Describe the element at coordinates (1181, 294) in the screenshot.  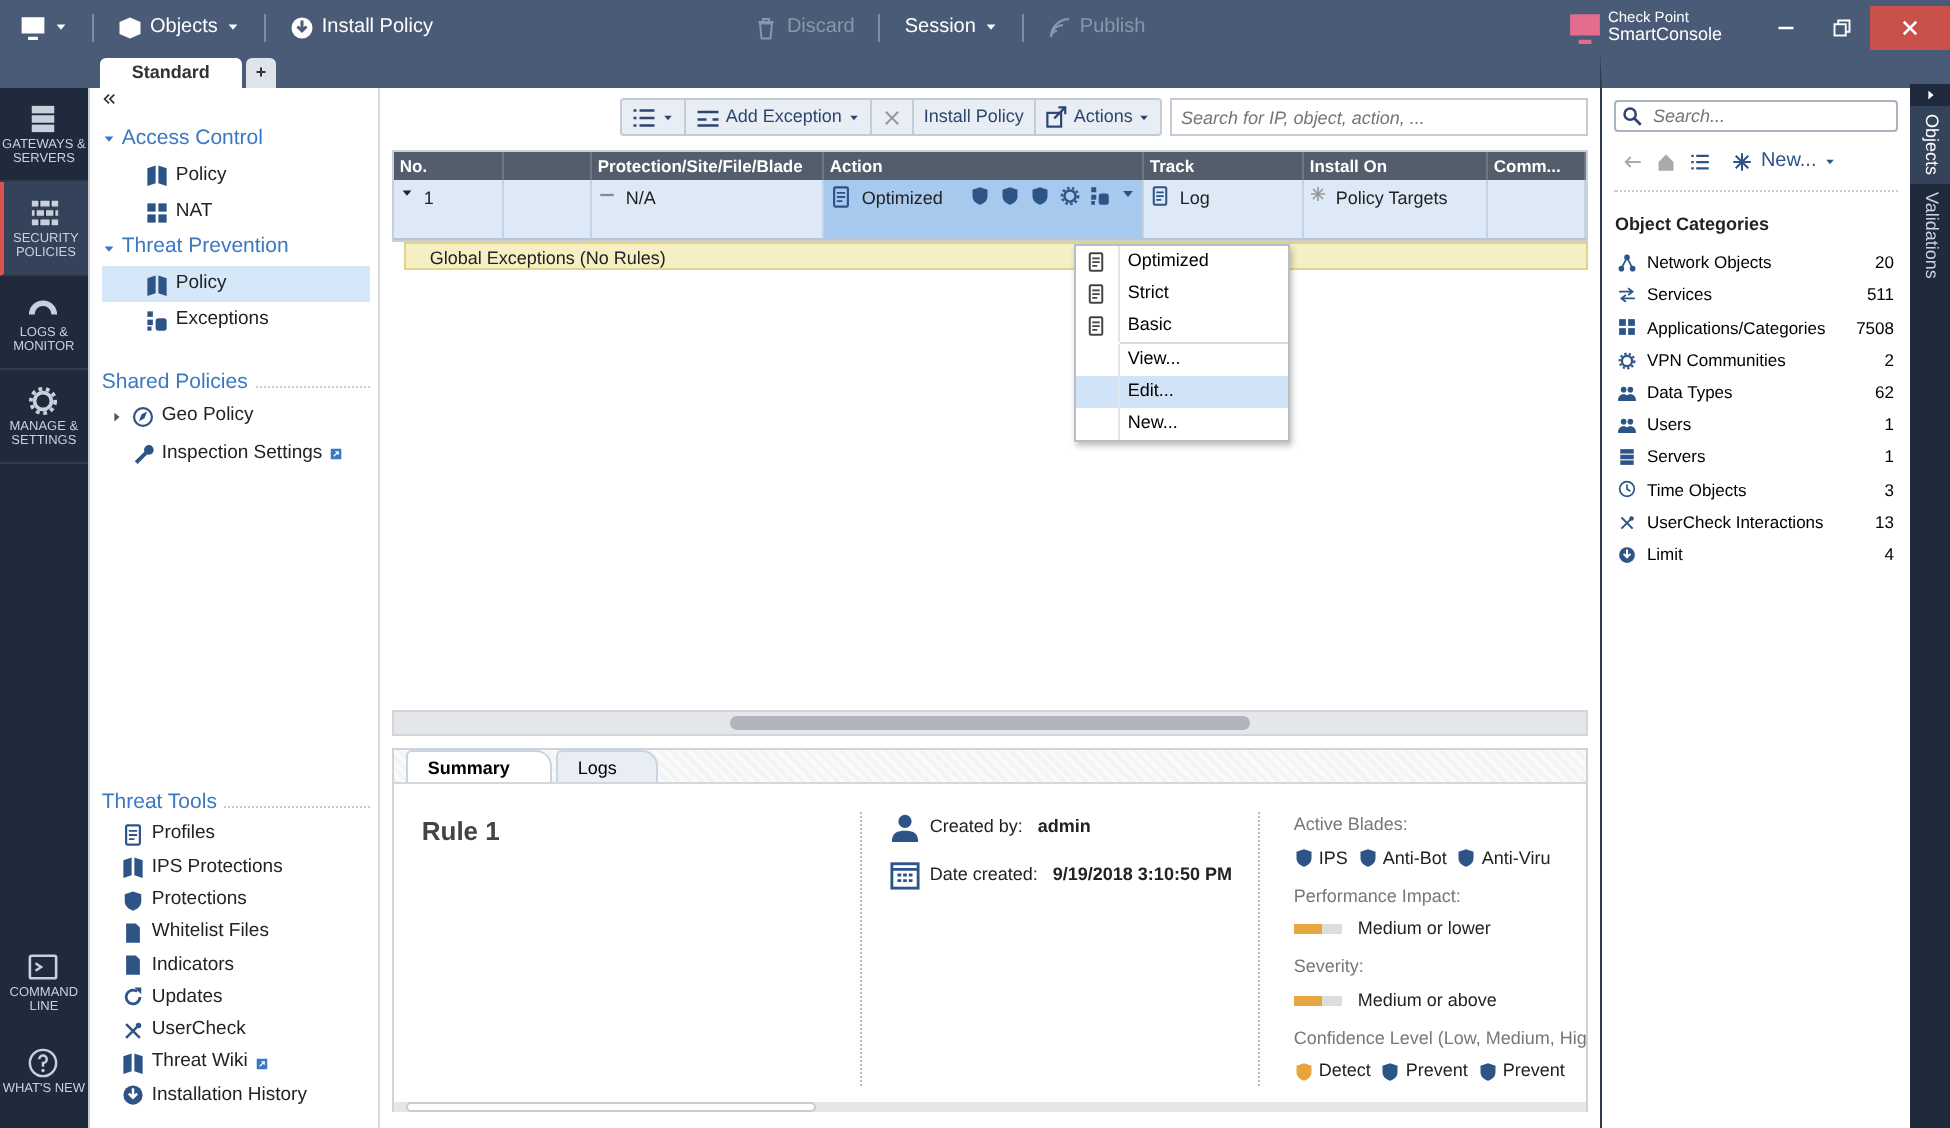
I see `menu-item: Strict` at that location.